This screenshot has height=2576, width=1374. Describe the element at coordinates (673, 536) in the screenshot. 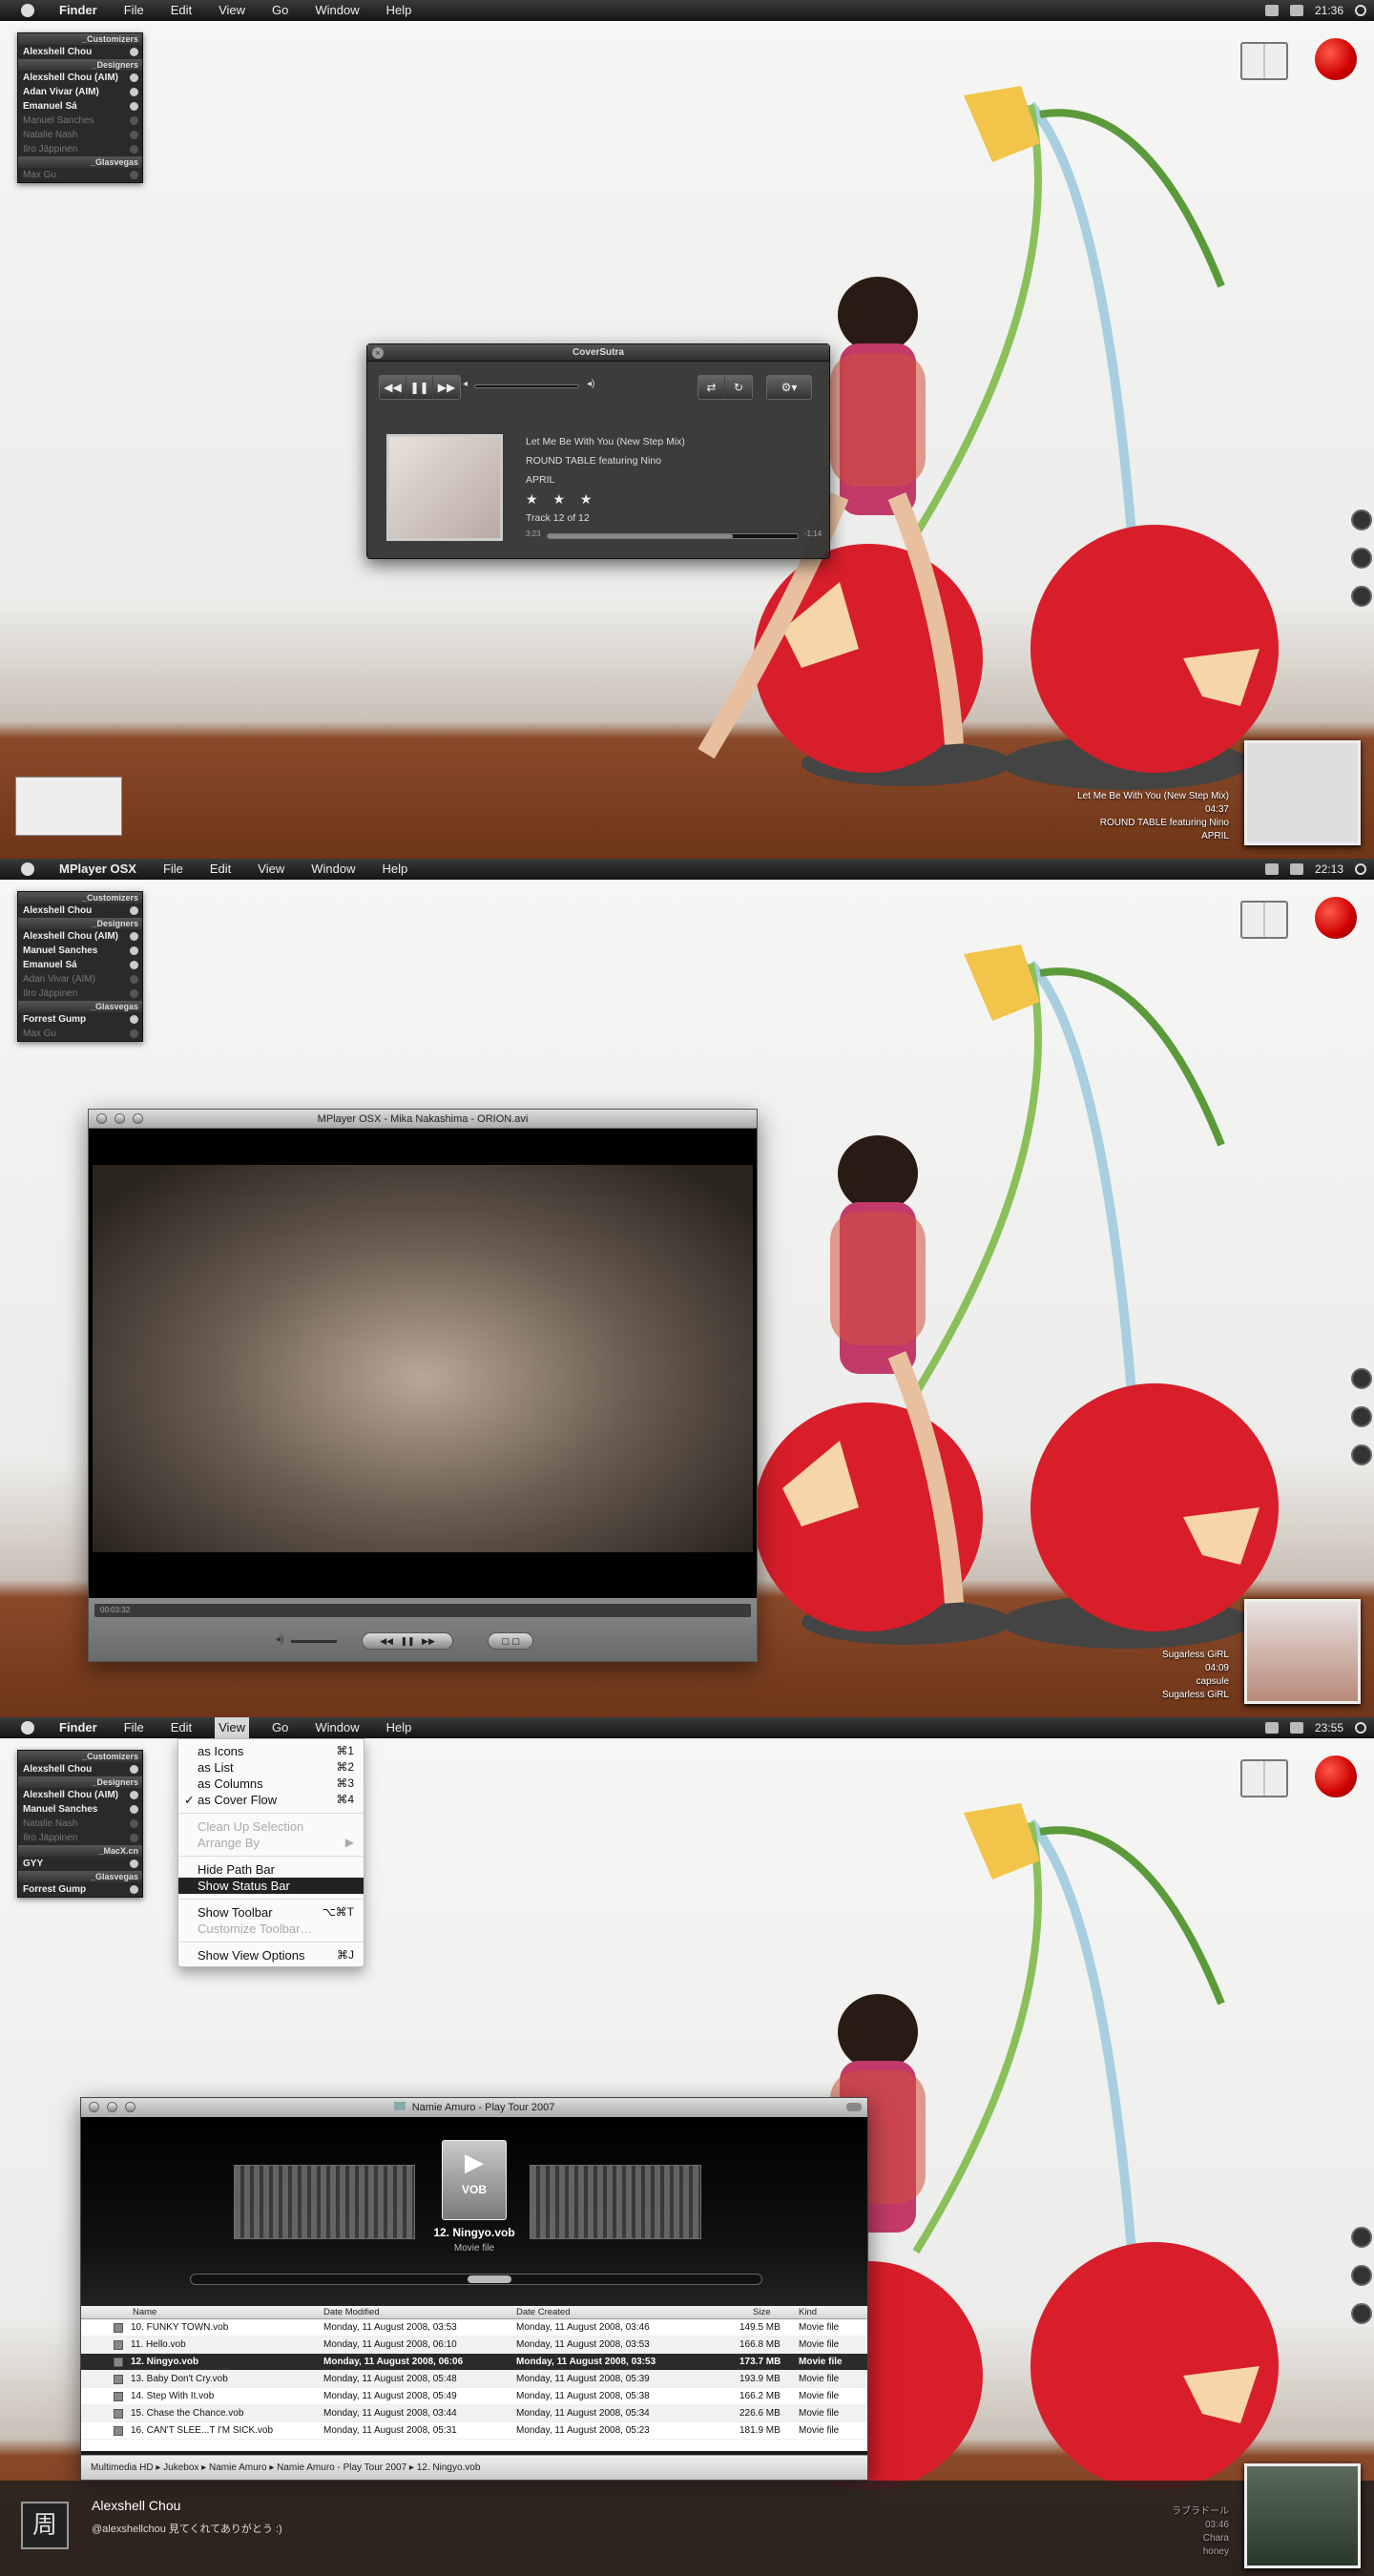

I see `progress-bar` at that location.